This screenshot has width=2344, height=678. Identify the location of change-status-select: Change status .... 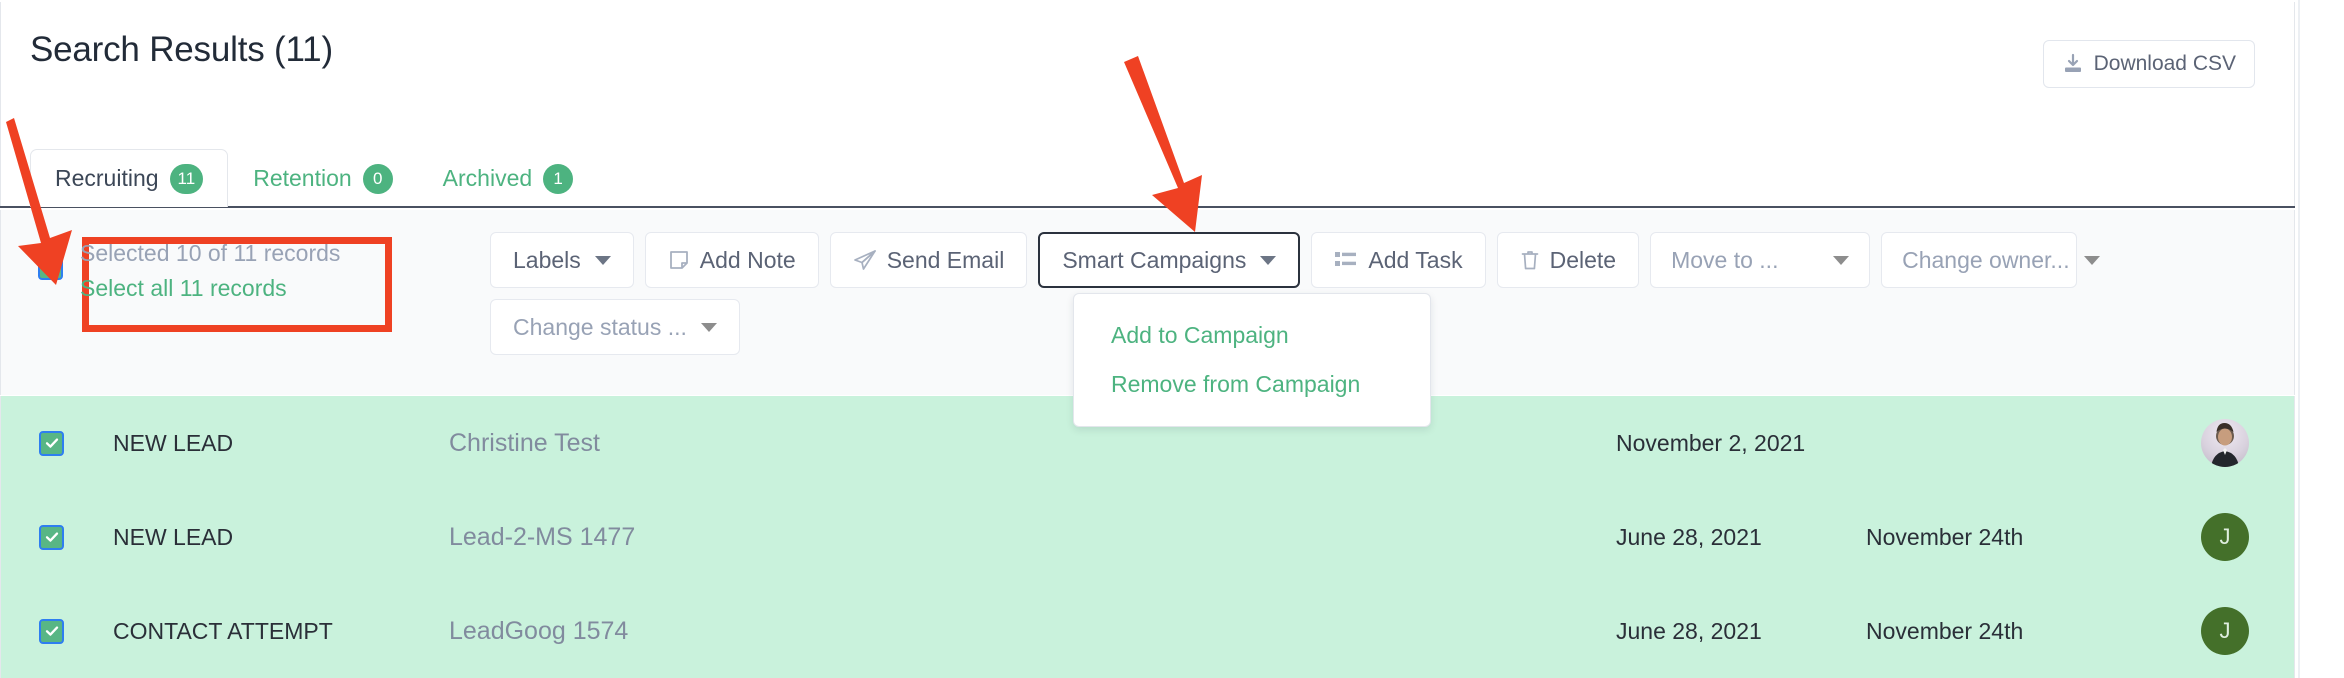
(615, 327).